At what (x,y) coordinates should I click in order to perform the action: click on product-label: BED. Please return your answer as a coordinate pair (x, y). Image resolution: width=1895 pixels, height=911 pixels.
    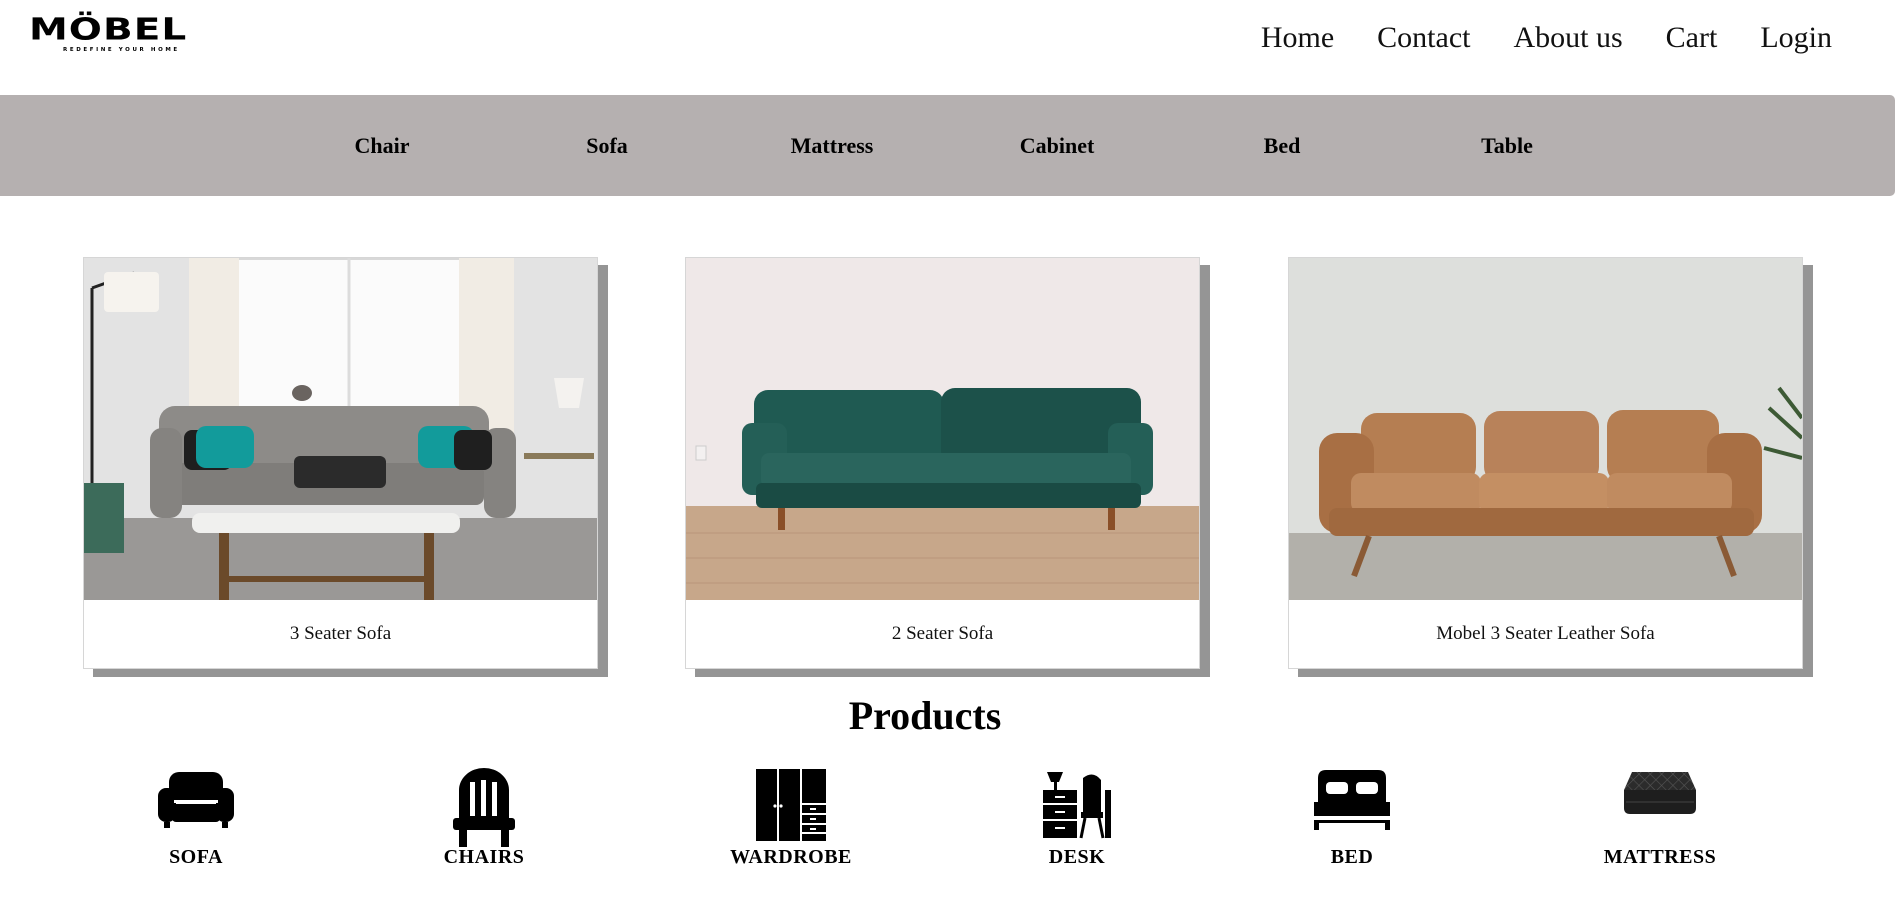
    Looking at the image, I should click on (1352, 857).